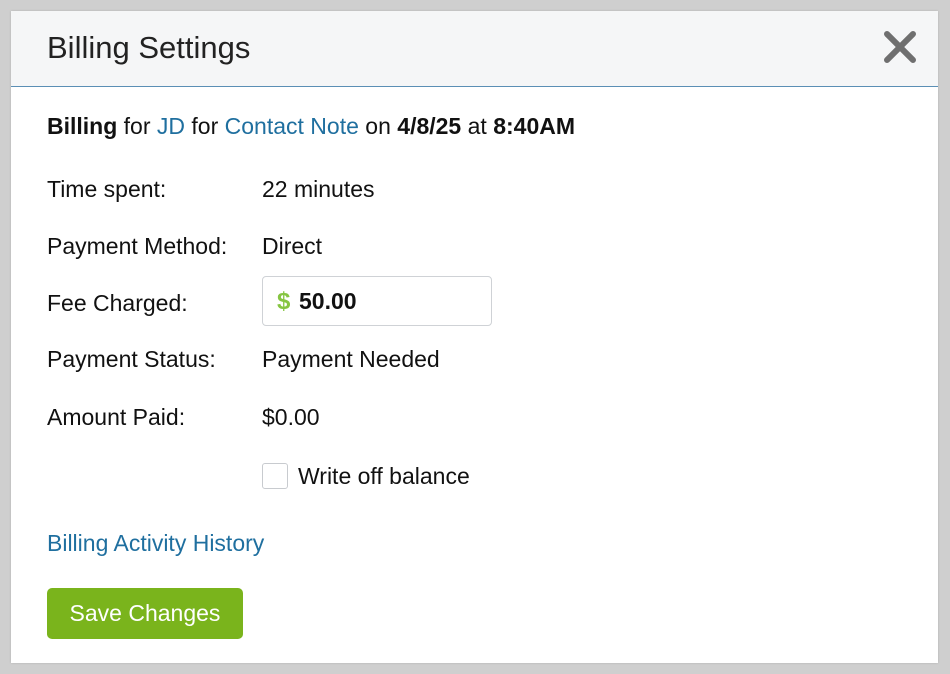  Describe the element at coordinates (137, 126) in the screenshot. I see `summary-for-1: for` at that location.